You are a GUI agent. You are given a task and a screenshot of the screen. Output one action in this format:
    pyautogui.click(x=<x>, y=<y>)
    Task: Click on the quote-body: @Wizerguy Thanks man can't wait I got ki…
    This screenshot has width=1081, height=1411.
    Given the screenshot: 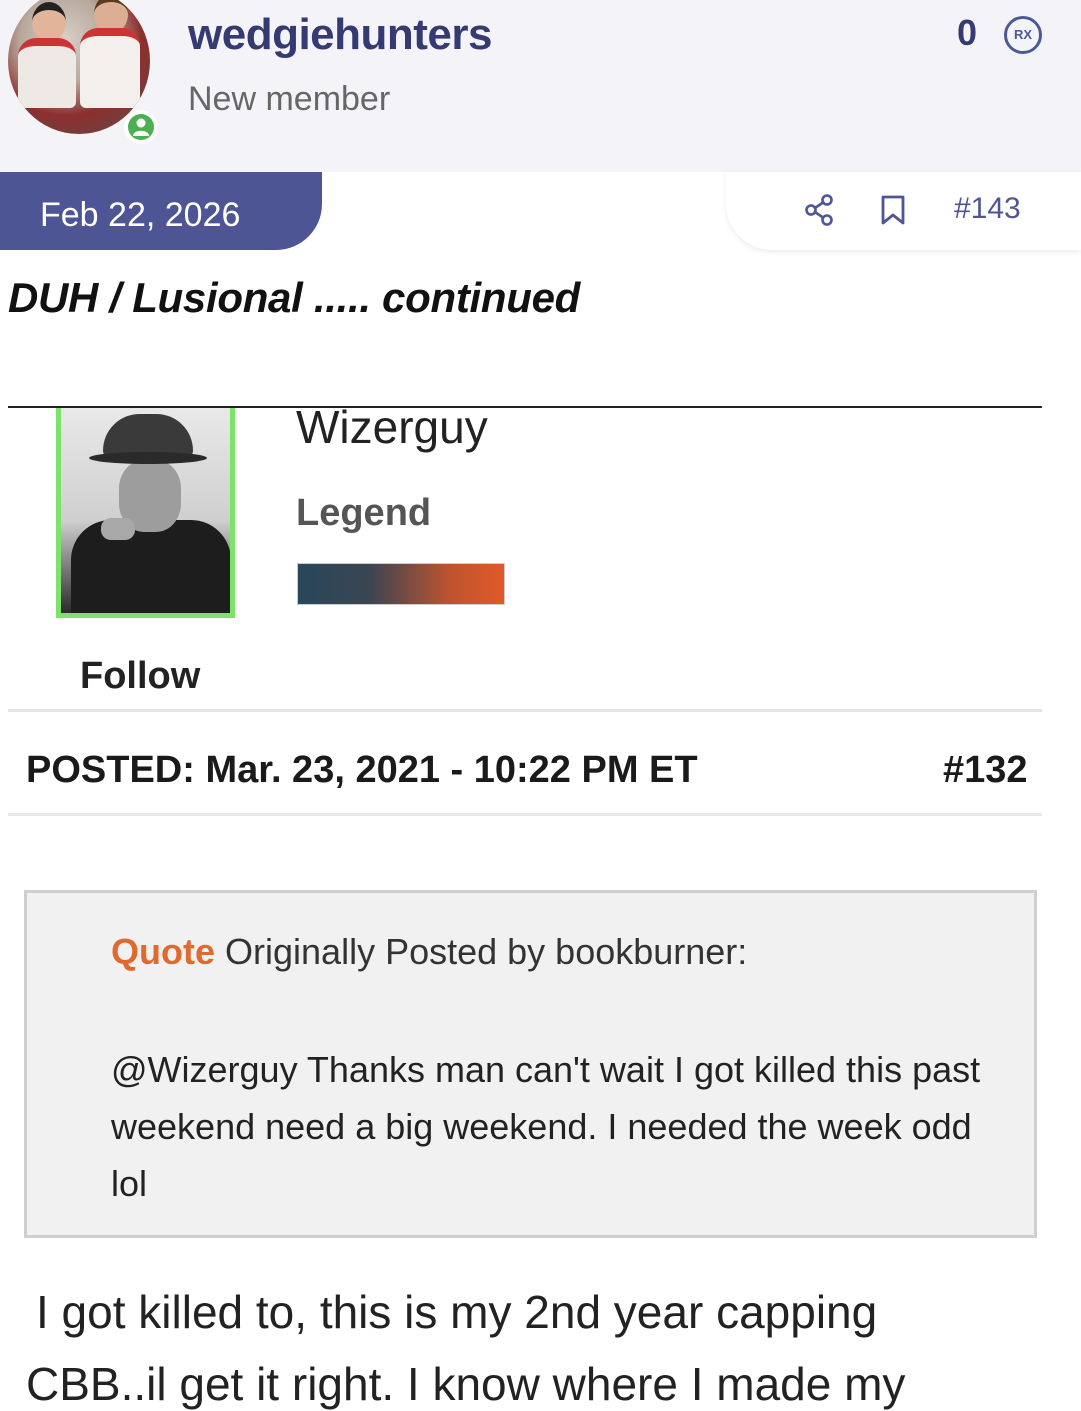 What is the action you would take?
    pyautogui.click(x=546, y=1126)
    